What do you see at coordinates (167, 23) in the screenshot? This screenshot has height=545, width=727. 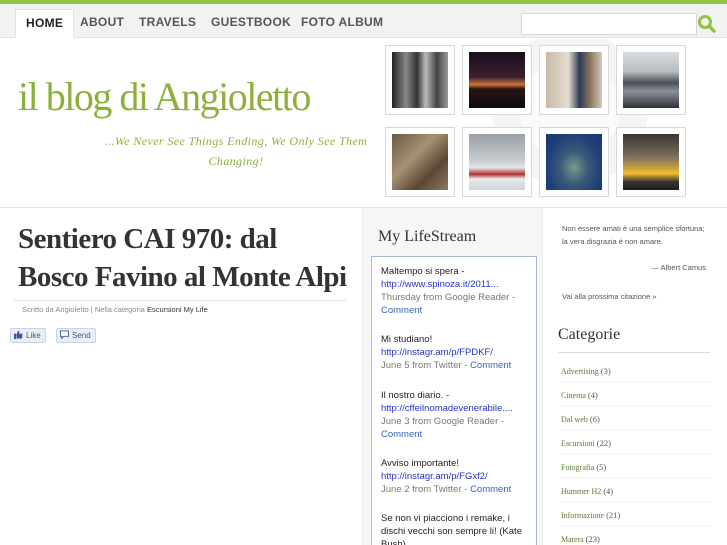 I see `nav-travels: TRAVELS` at bounding box center [167, 23].